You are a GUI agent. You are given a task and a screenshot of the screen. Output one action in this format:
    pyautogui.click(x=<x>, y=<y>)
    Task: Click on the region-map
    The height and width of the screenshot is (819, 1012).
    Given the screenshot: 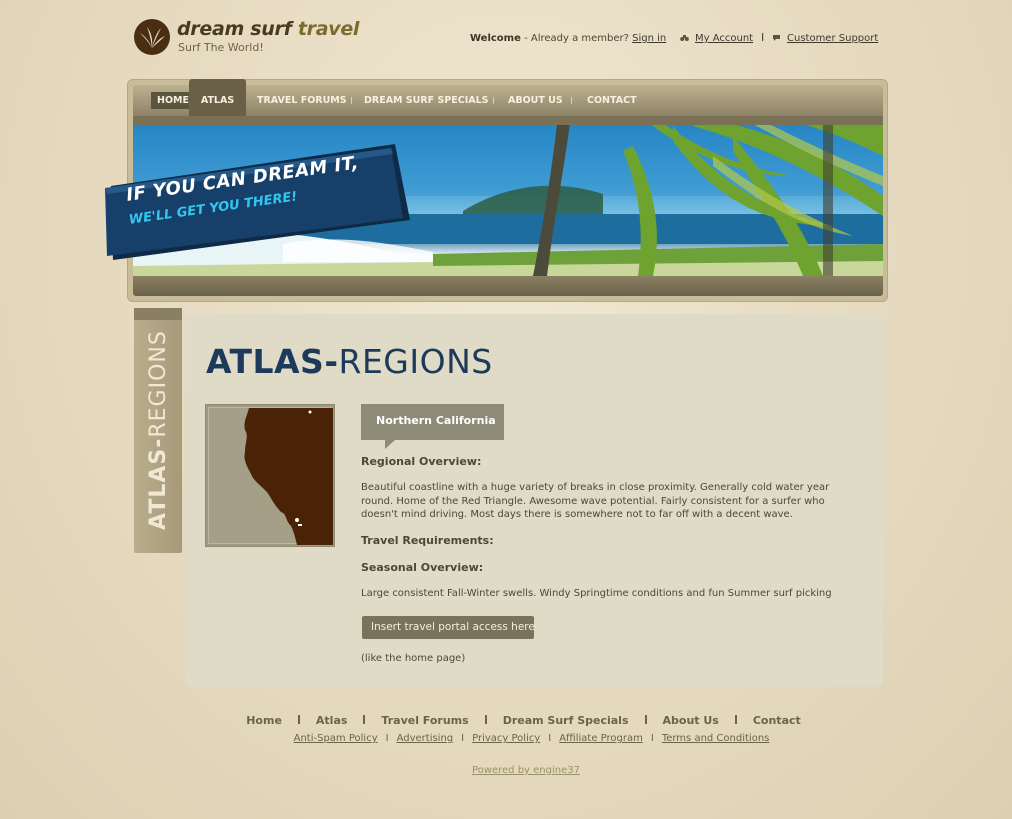 What is the action you would take?
    pyautogui.click(x=270, y=475)
    